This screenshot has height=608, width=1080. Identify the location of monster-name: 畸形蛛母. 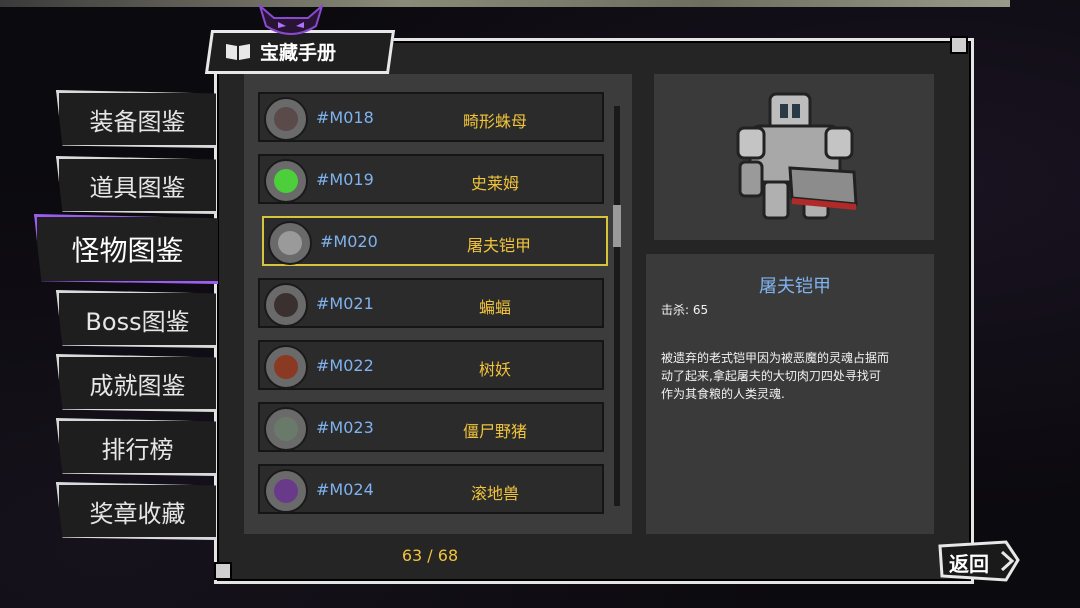
(494, 121).